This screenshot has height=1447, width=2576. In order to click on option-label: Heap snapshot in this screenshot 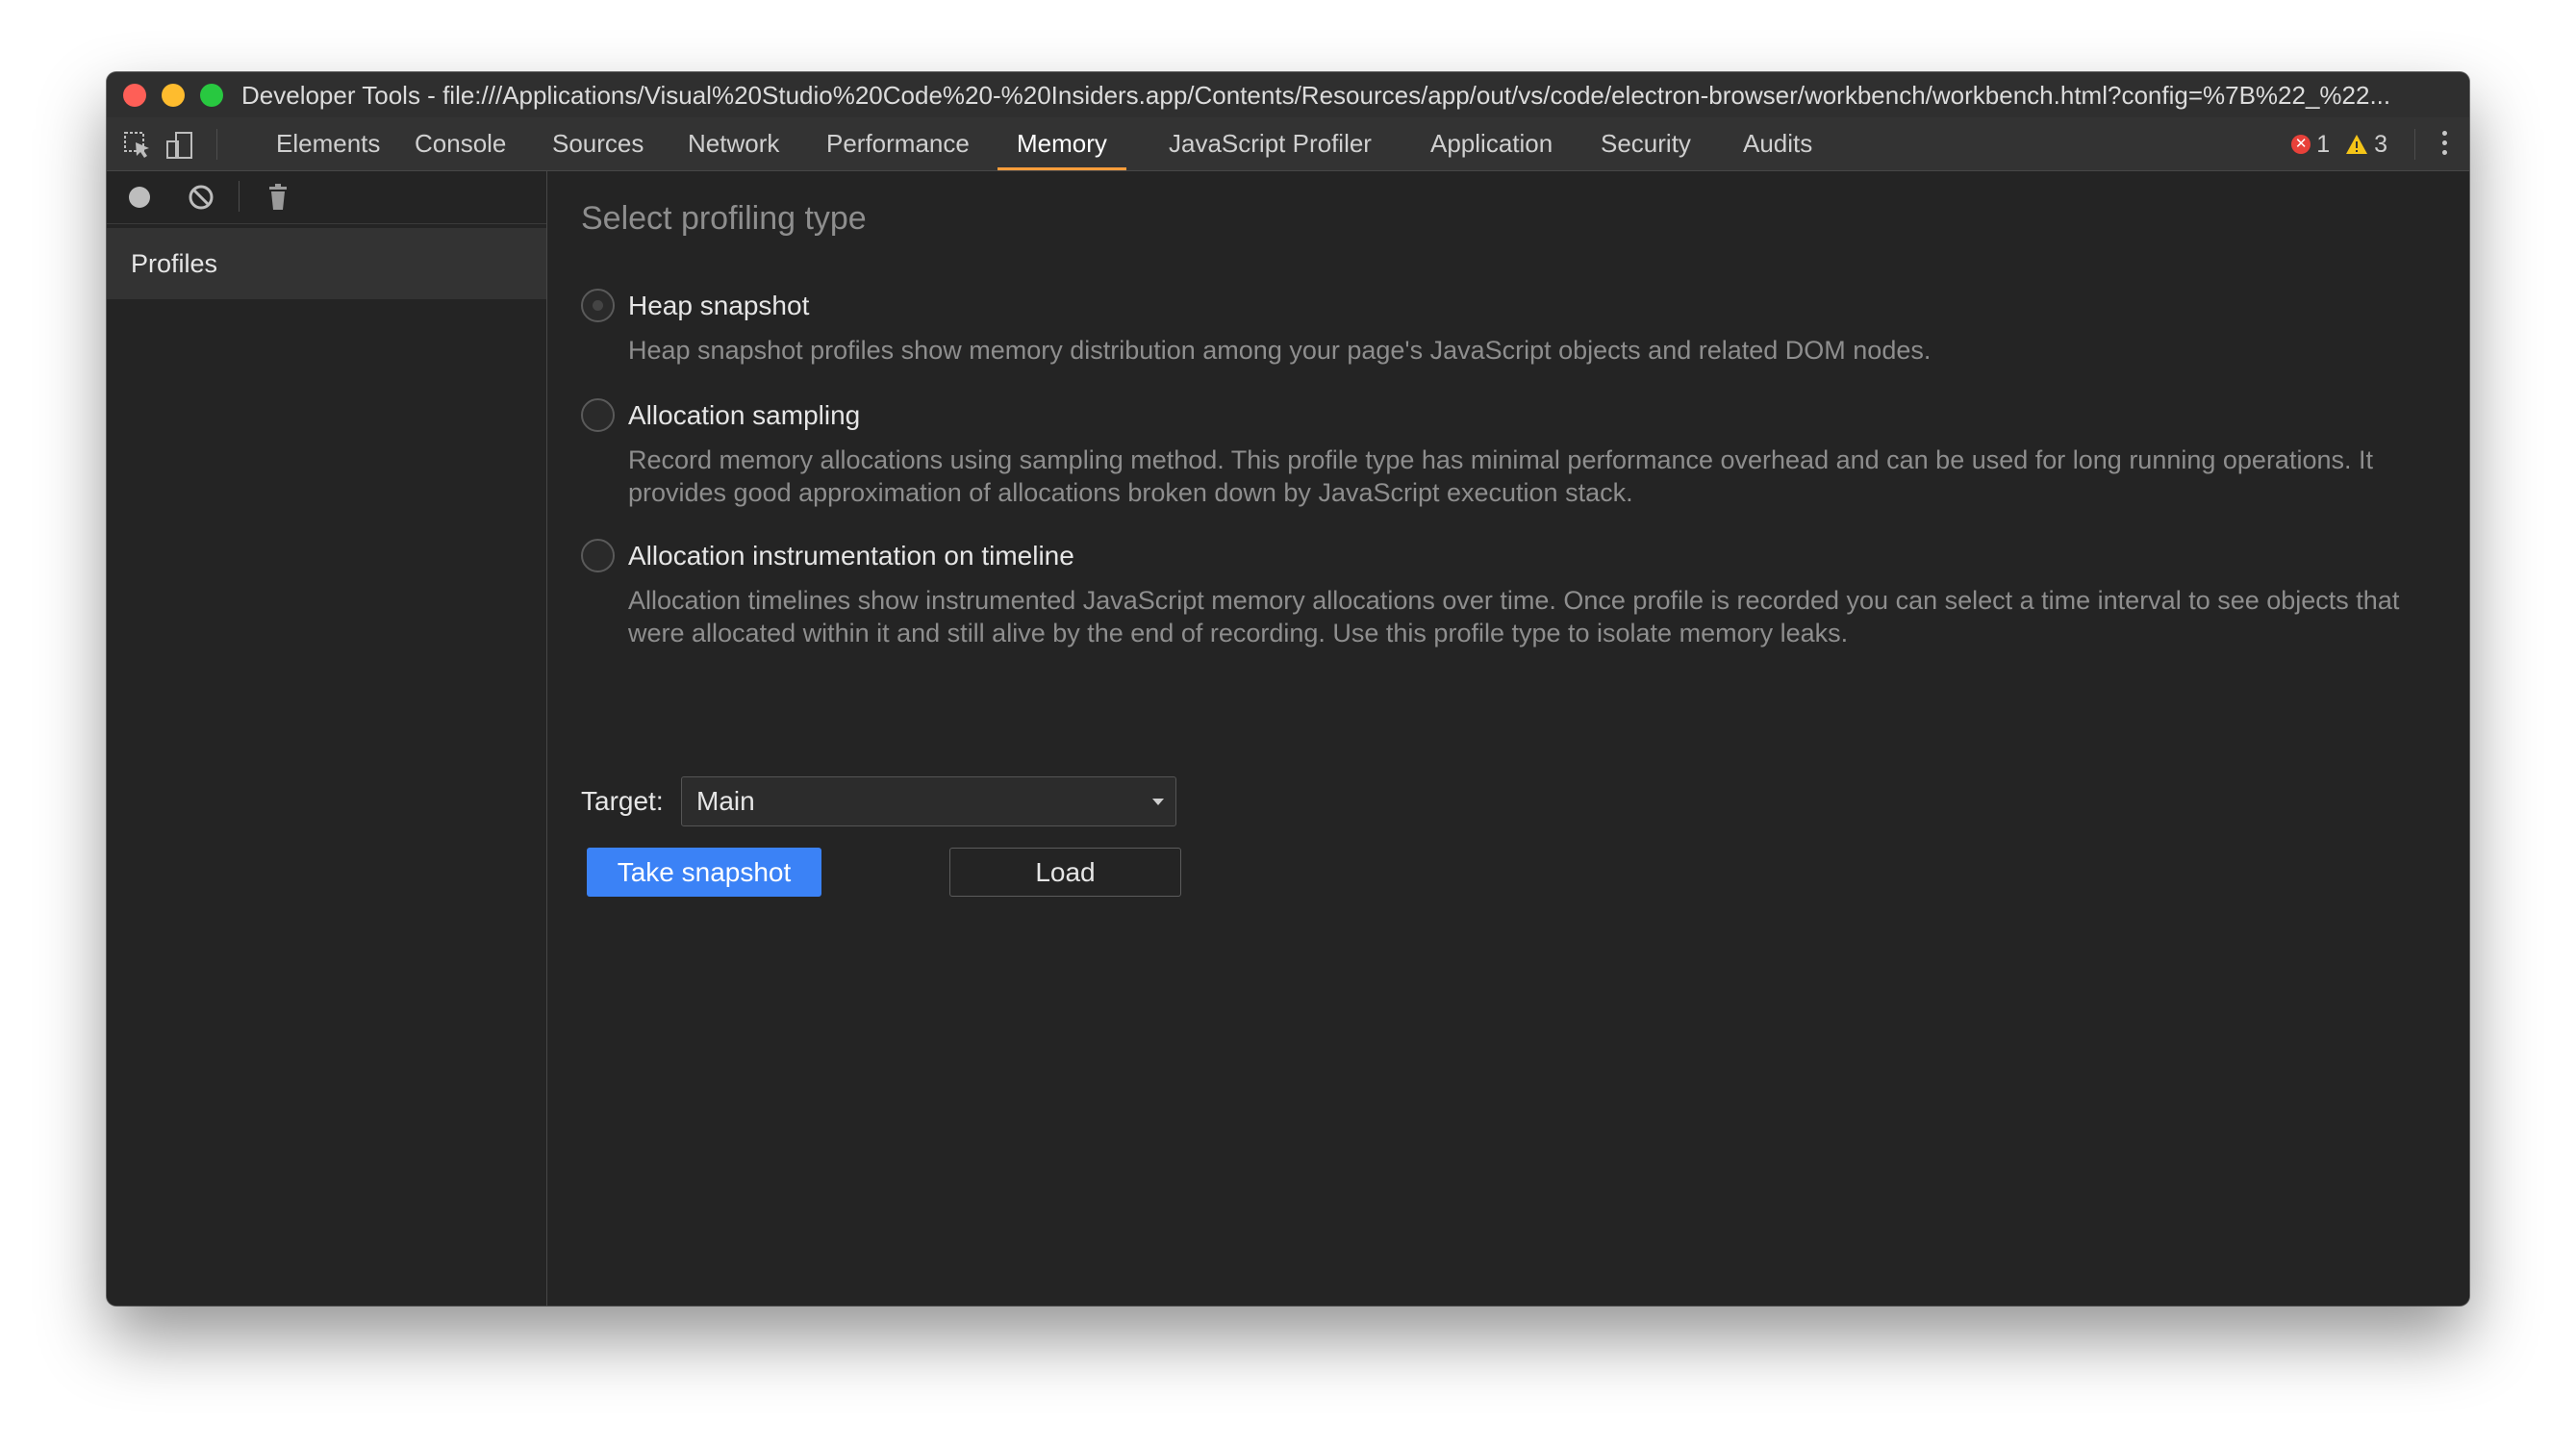, I will do `click(718, 306)`.